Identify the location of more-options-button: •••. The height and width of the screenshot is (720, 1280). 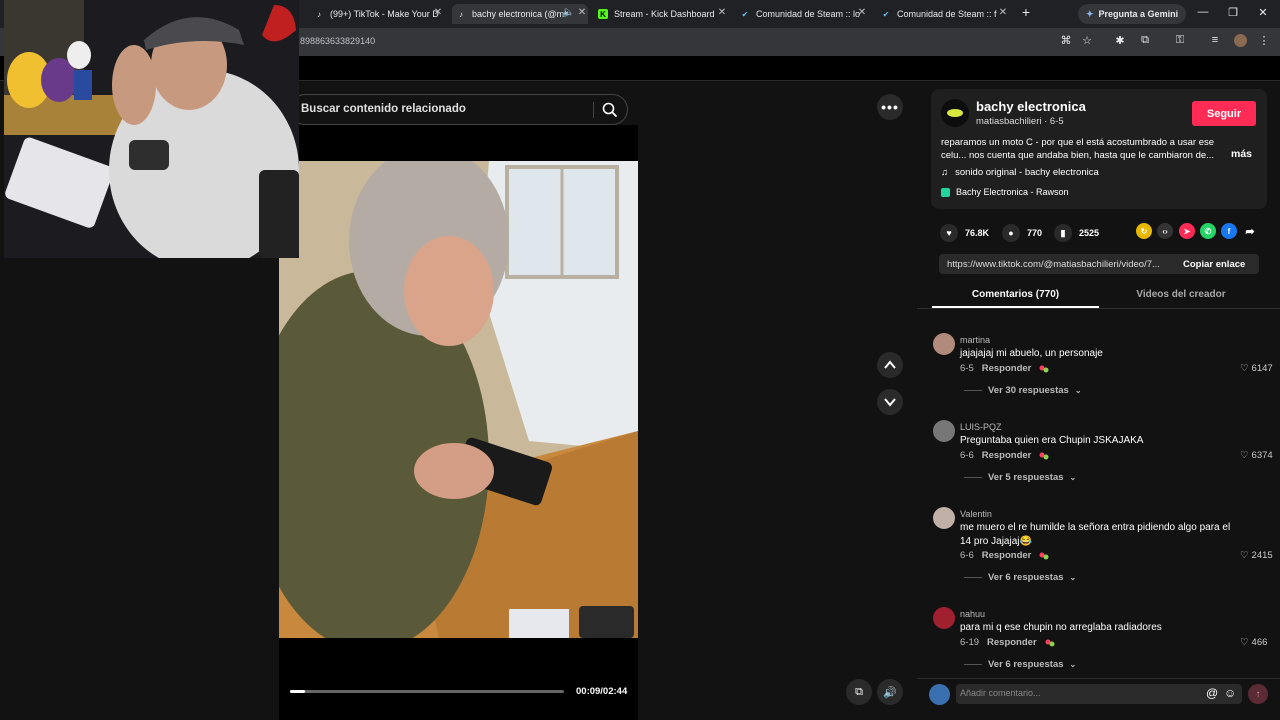
(890, 107).